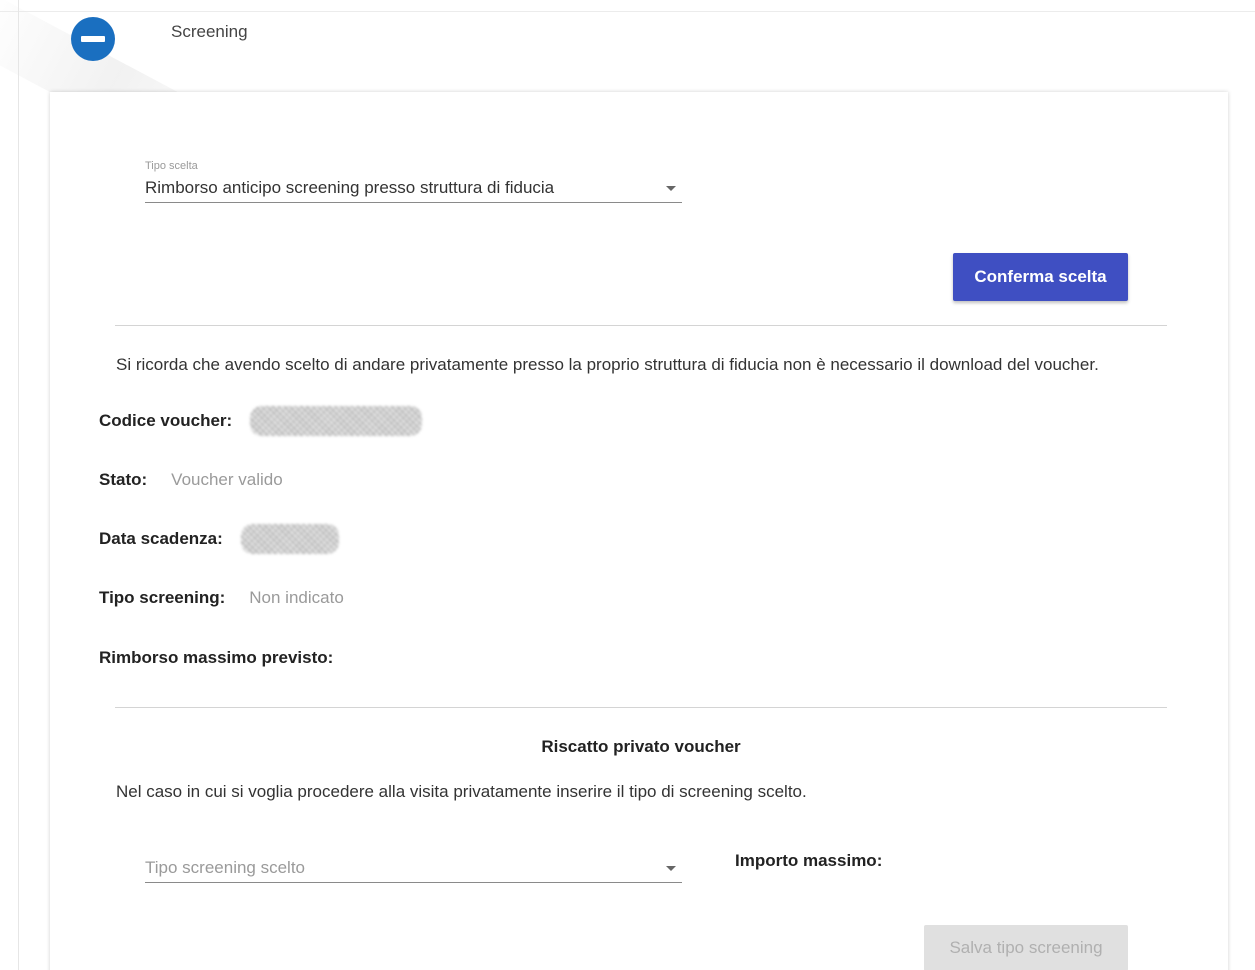 The height and width of the screenshot is (970, 1255). Describe the element at coordinates (641, 746) in the screenshot. I see `private-redemption-title: Riscatto privato voucher` at that location.